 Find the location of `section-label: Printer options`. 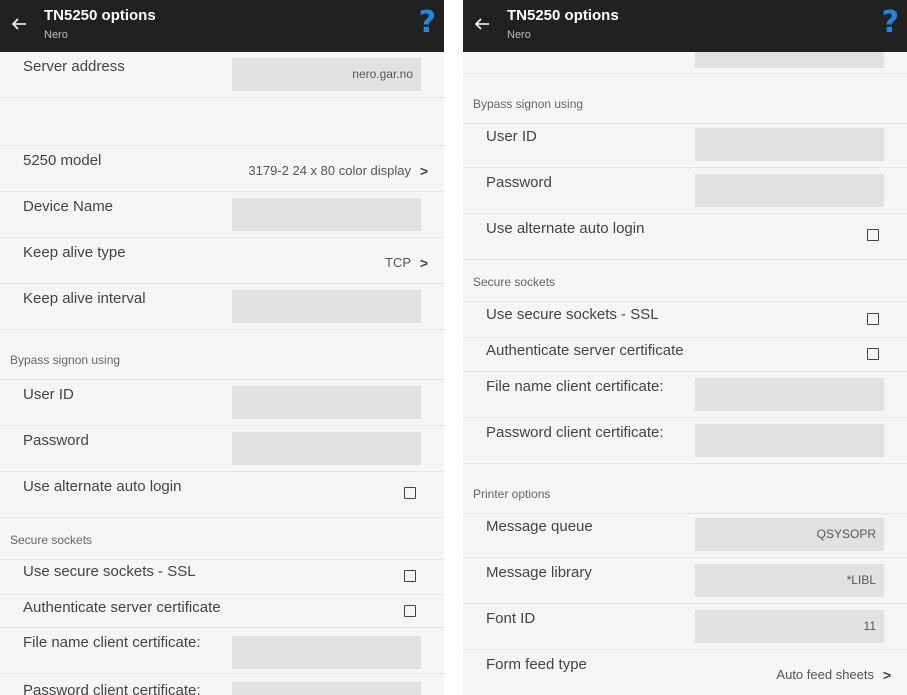

section-label: Printer options is located at coordinates (512, 494).